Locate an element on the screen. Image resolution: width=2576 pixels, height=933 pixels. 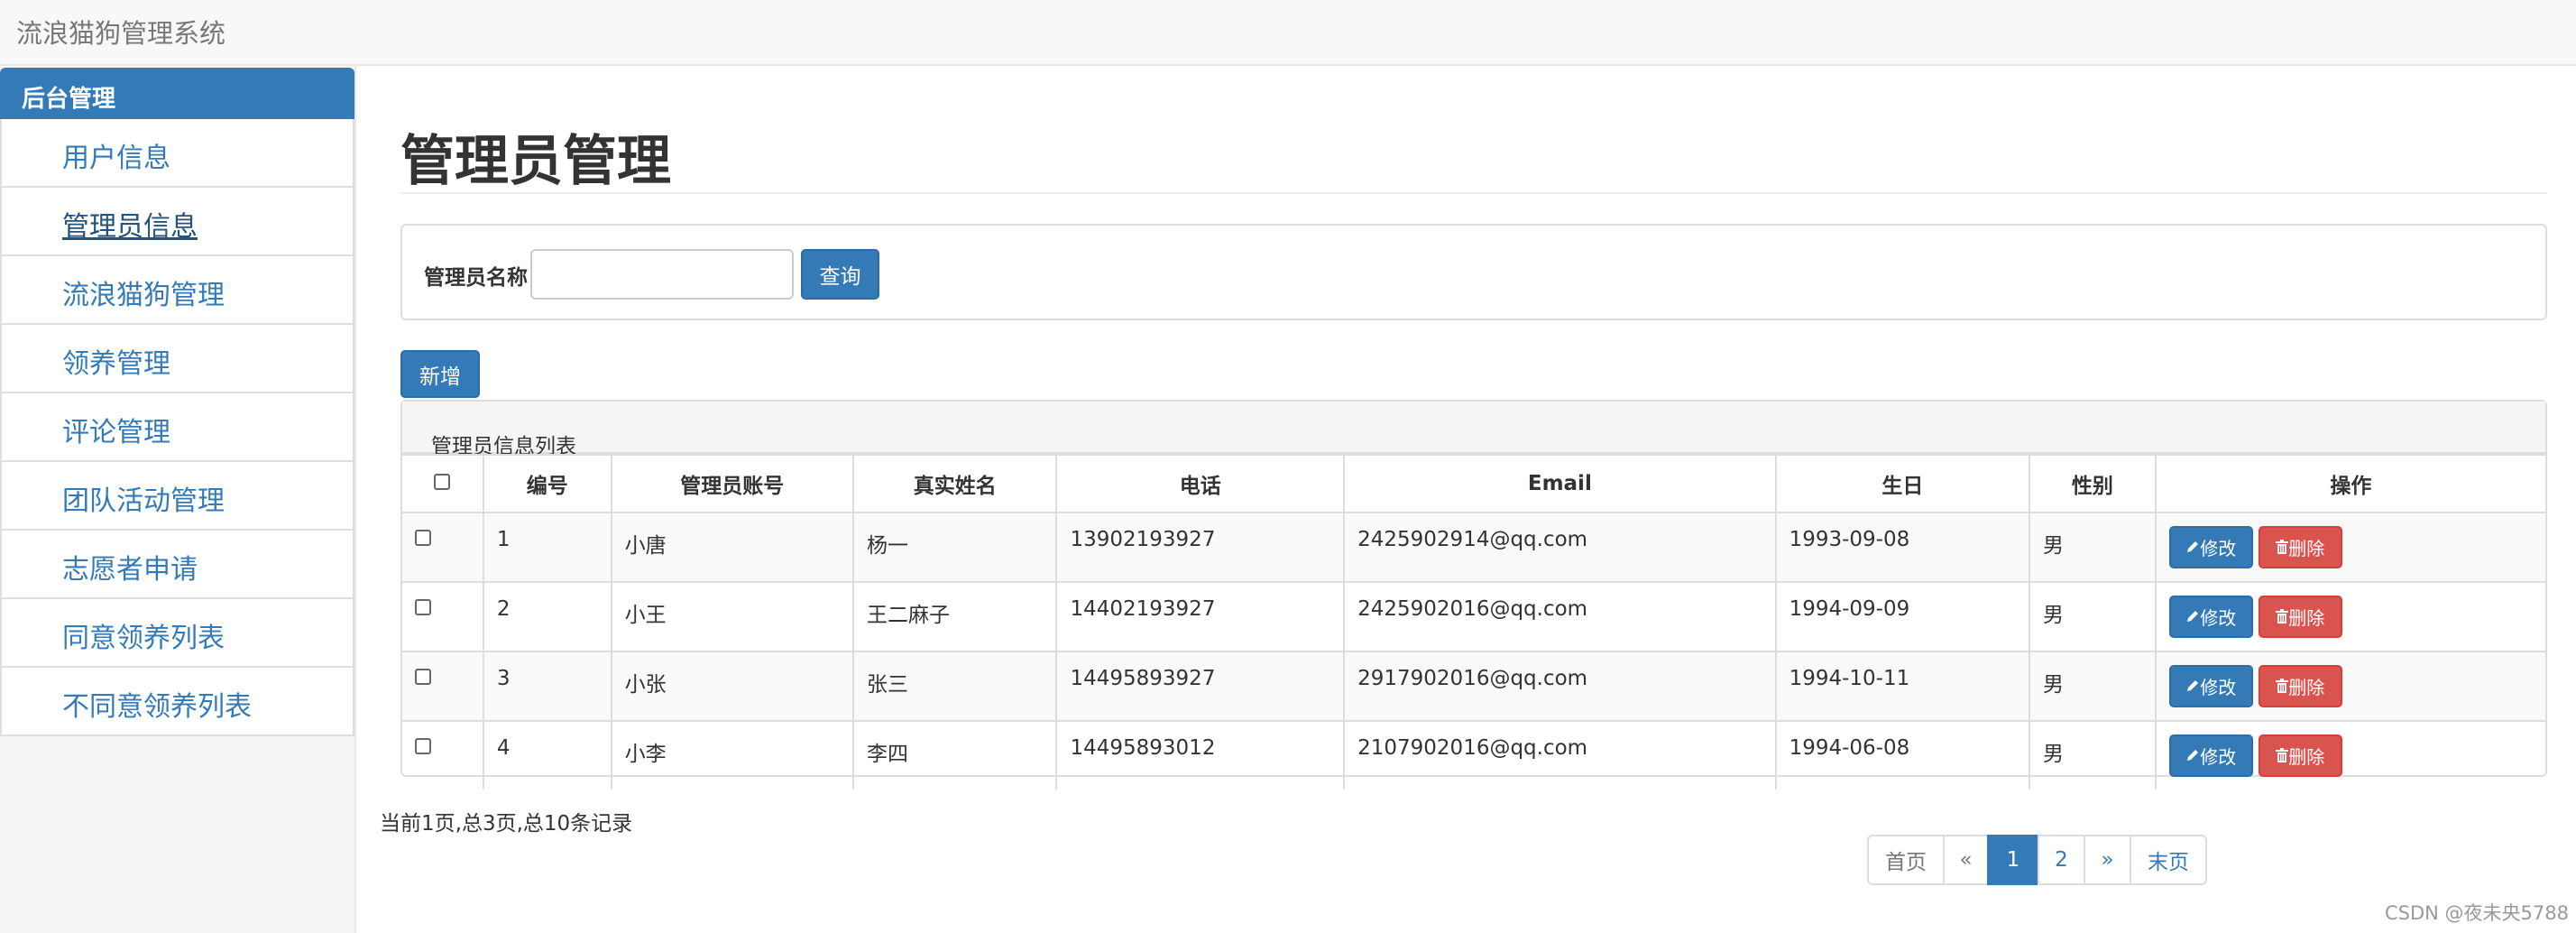
prev-page-button: « is located at coordinates (1966, 860).